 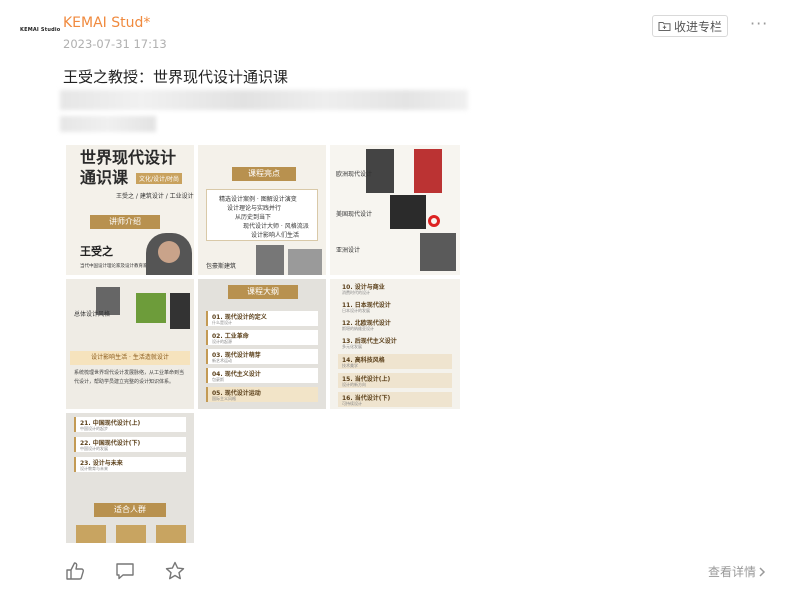 I want to click on syllabus-item-subtitle: 新艺术运动, so click(x=222, y=360).